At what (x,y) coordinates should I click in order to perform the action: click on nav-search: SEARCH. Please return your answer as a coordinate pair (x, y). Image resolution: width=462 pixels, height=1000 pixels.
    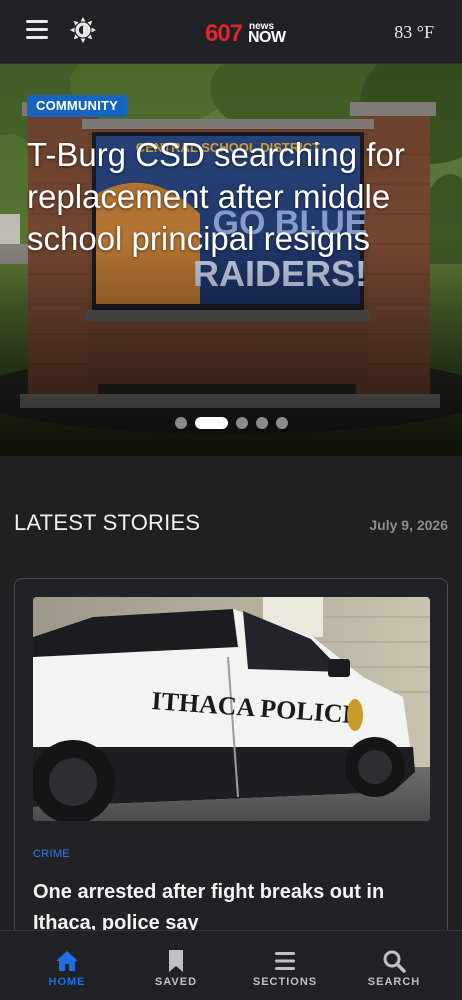
    Looking at the image, I should click on (394, 965).